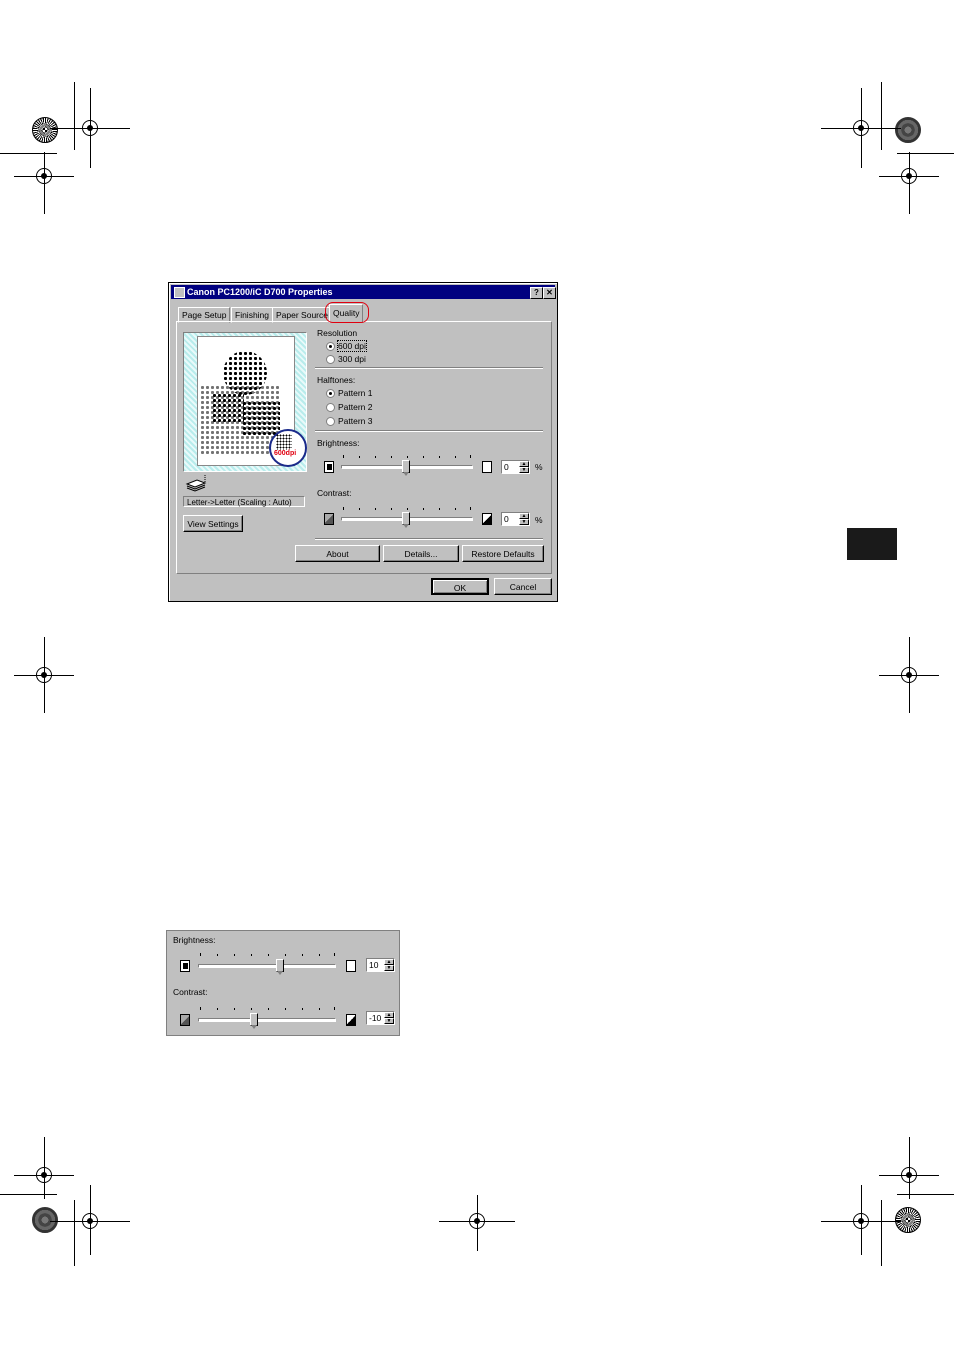 Image resolution: width=954 pixels, height=1350 pixels. What do you see at coordinates (460, 586) in the screenshot?
I see `ok-button: OK` at bounding box center [460, 586].